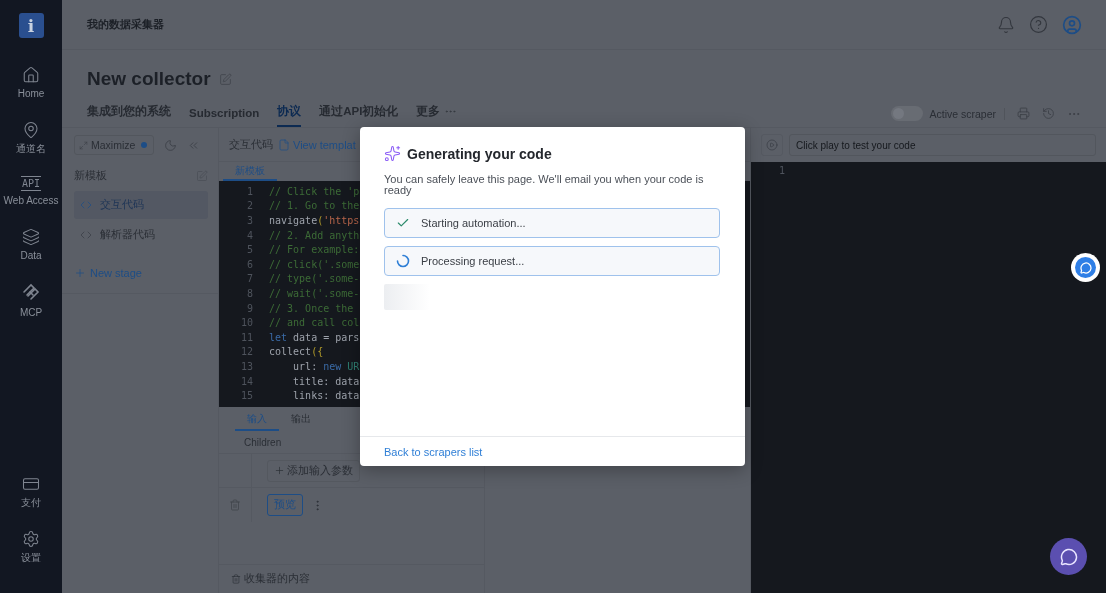 This screenshot has width=1106, height=593. I want to click on code-line: // 2. Add anyth, so click(314, 235).